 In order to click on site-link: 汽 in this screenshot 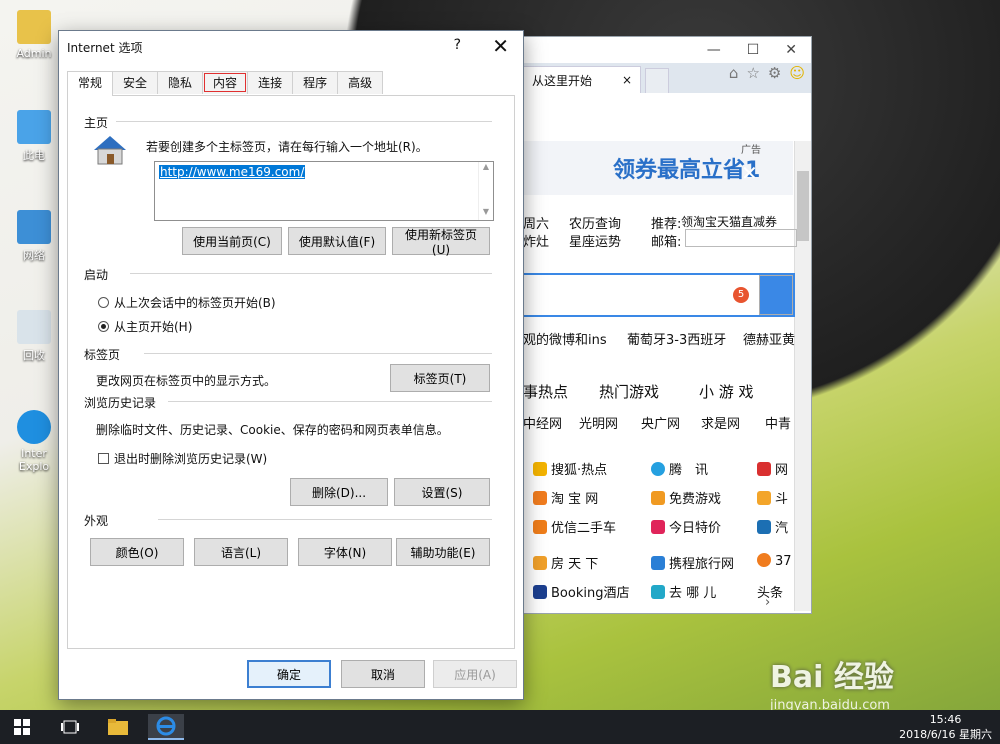, I will do `click(772, 526)`.